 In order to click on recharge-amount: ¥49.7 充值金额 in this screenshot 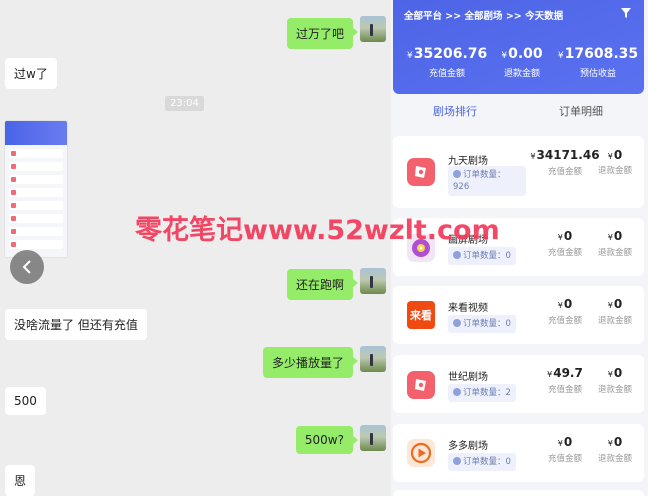, I will do `click(565, 380)`.